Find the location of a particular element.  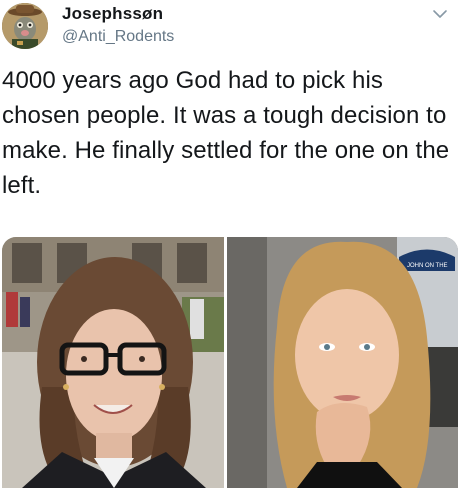

chevron-down-icon is located at coordinates (440, 14).